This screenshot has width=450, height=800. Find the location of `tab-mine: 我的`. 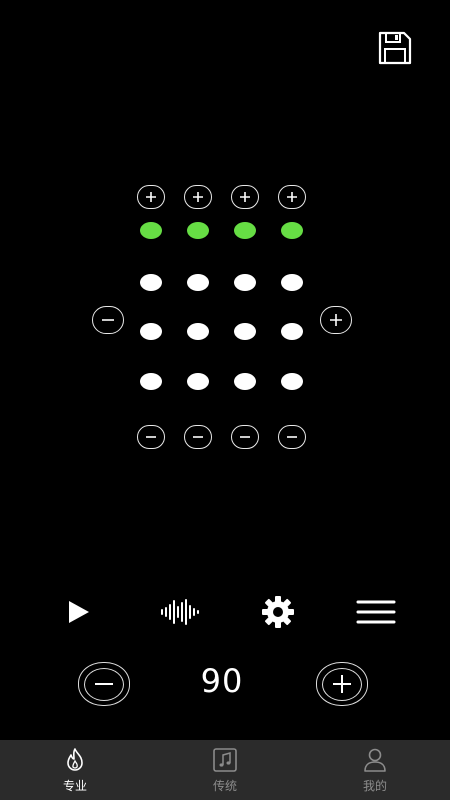

tab-mine: 我的 is located at coordinates (375, 770).